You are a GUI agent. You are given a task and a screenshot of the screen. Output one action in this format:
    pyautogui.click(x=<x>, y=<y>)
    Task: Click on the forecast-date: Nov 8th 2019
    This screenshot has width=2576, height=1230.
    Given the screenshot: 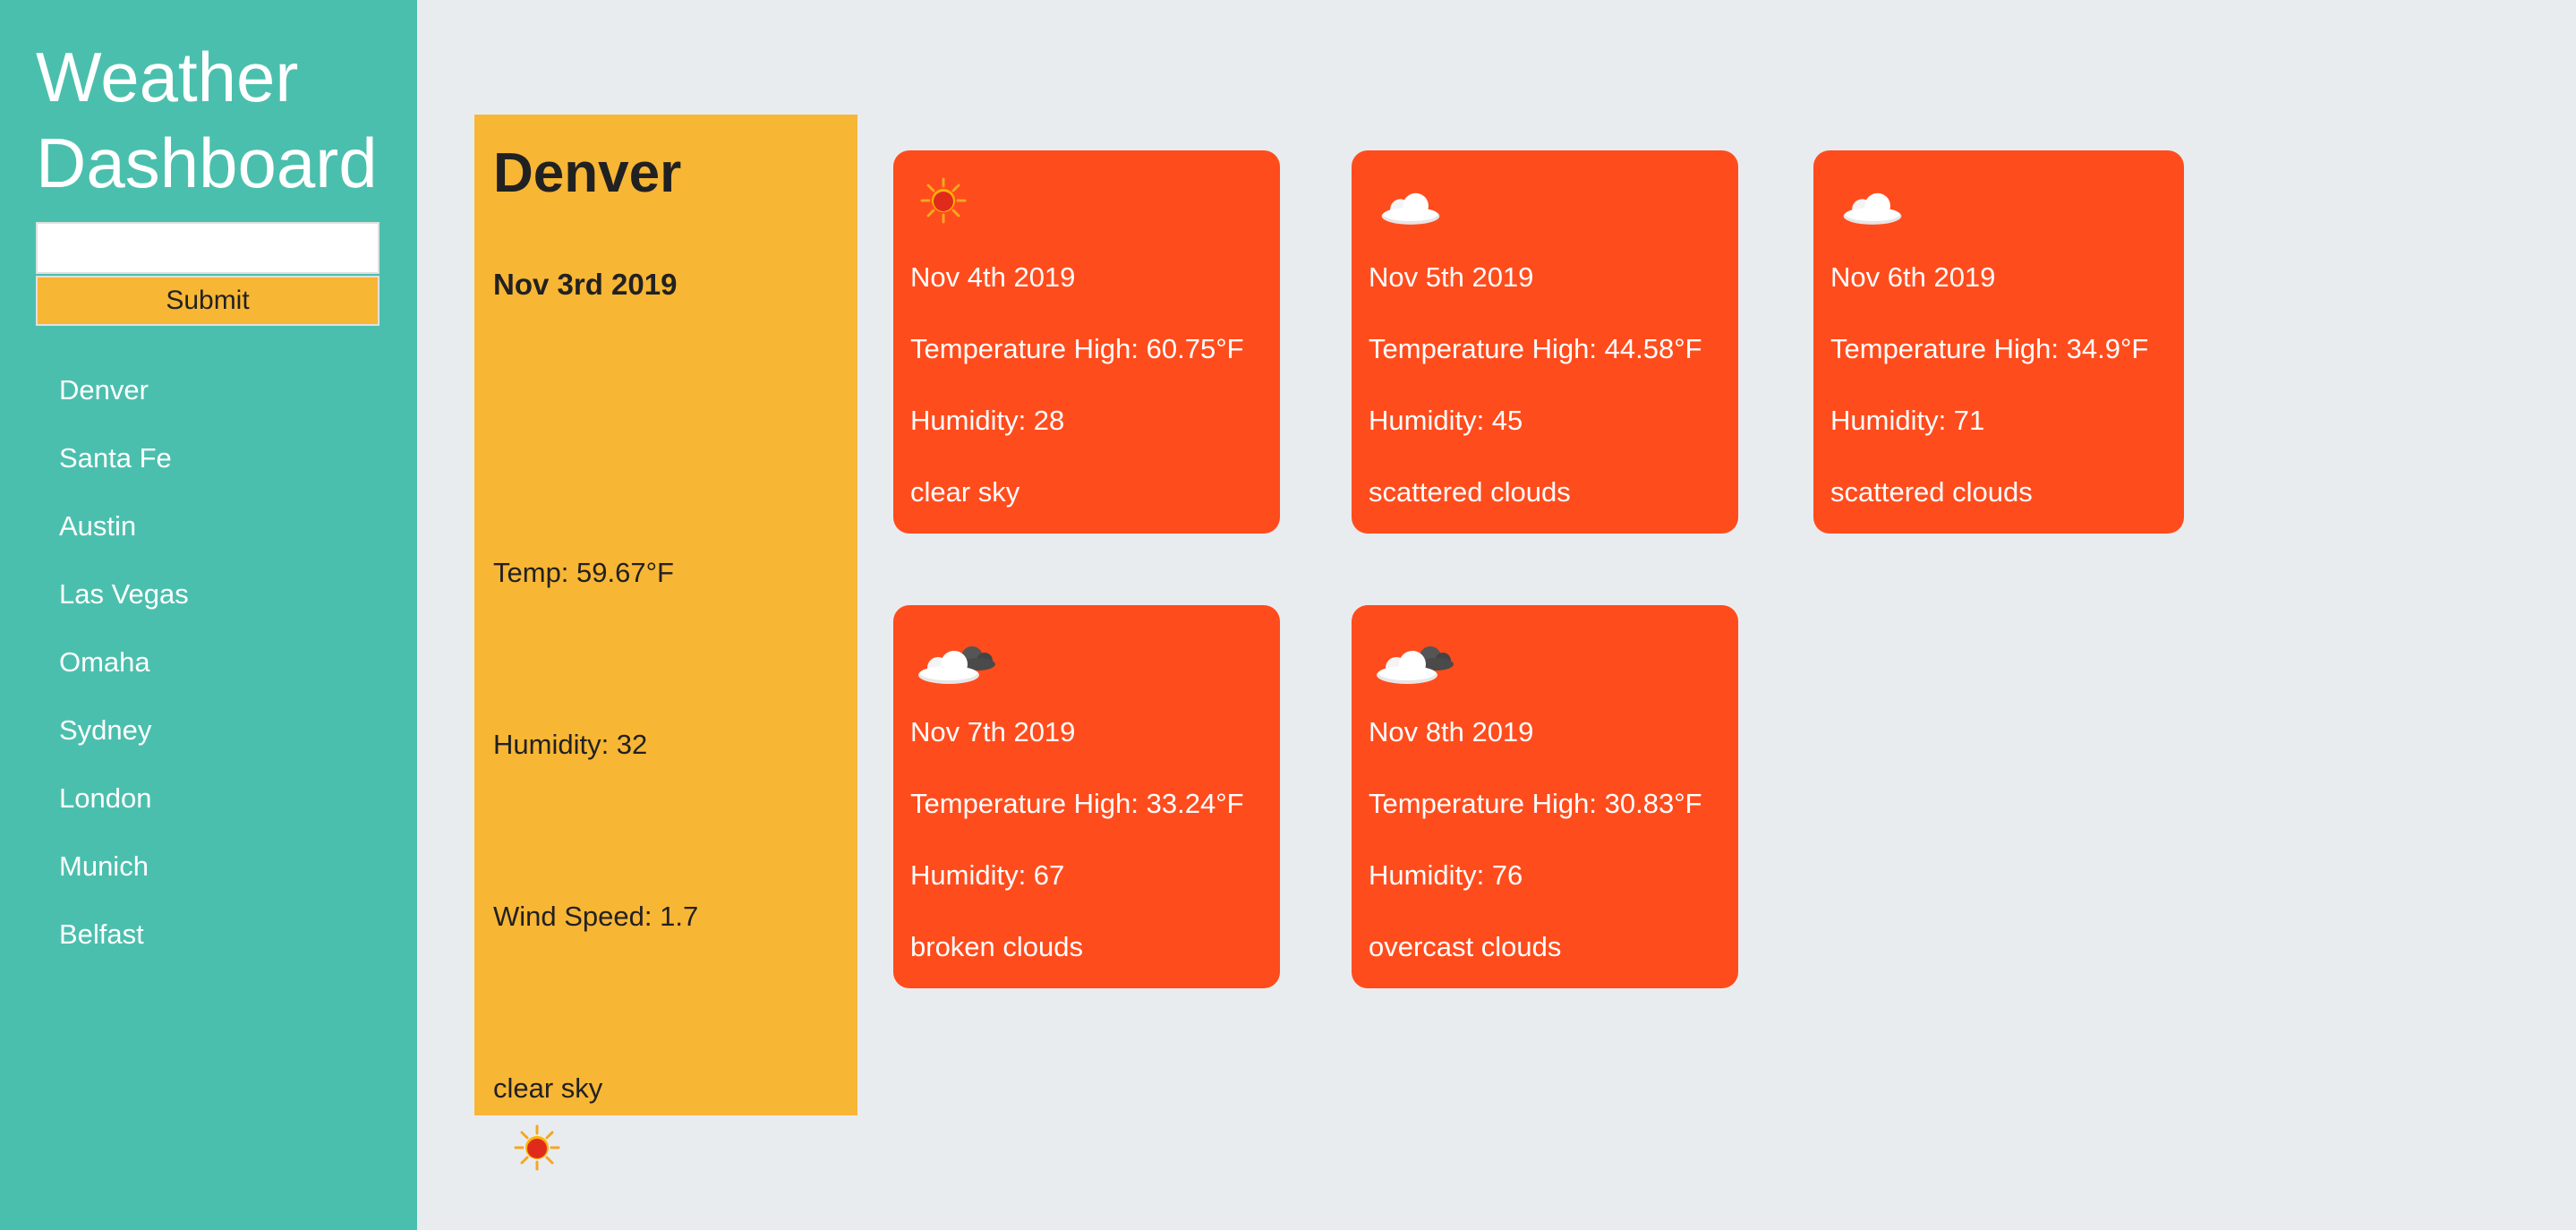 What is the action you would take?
    pyautogui.click(x=1451, y=732)
    